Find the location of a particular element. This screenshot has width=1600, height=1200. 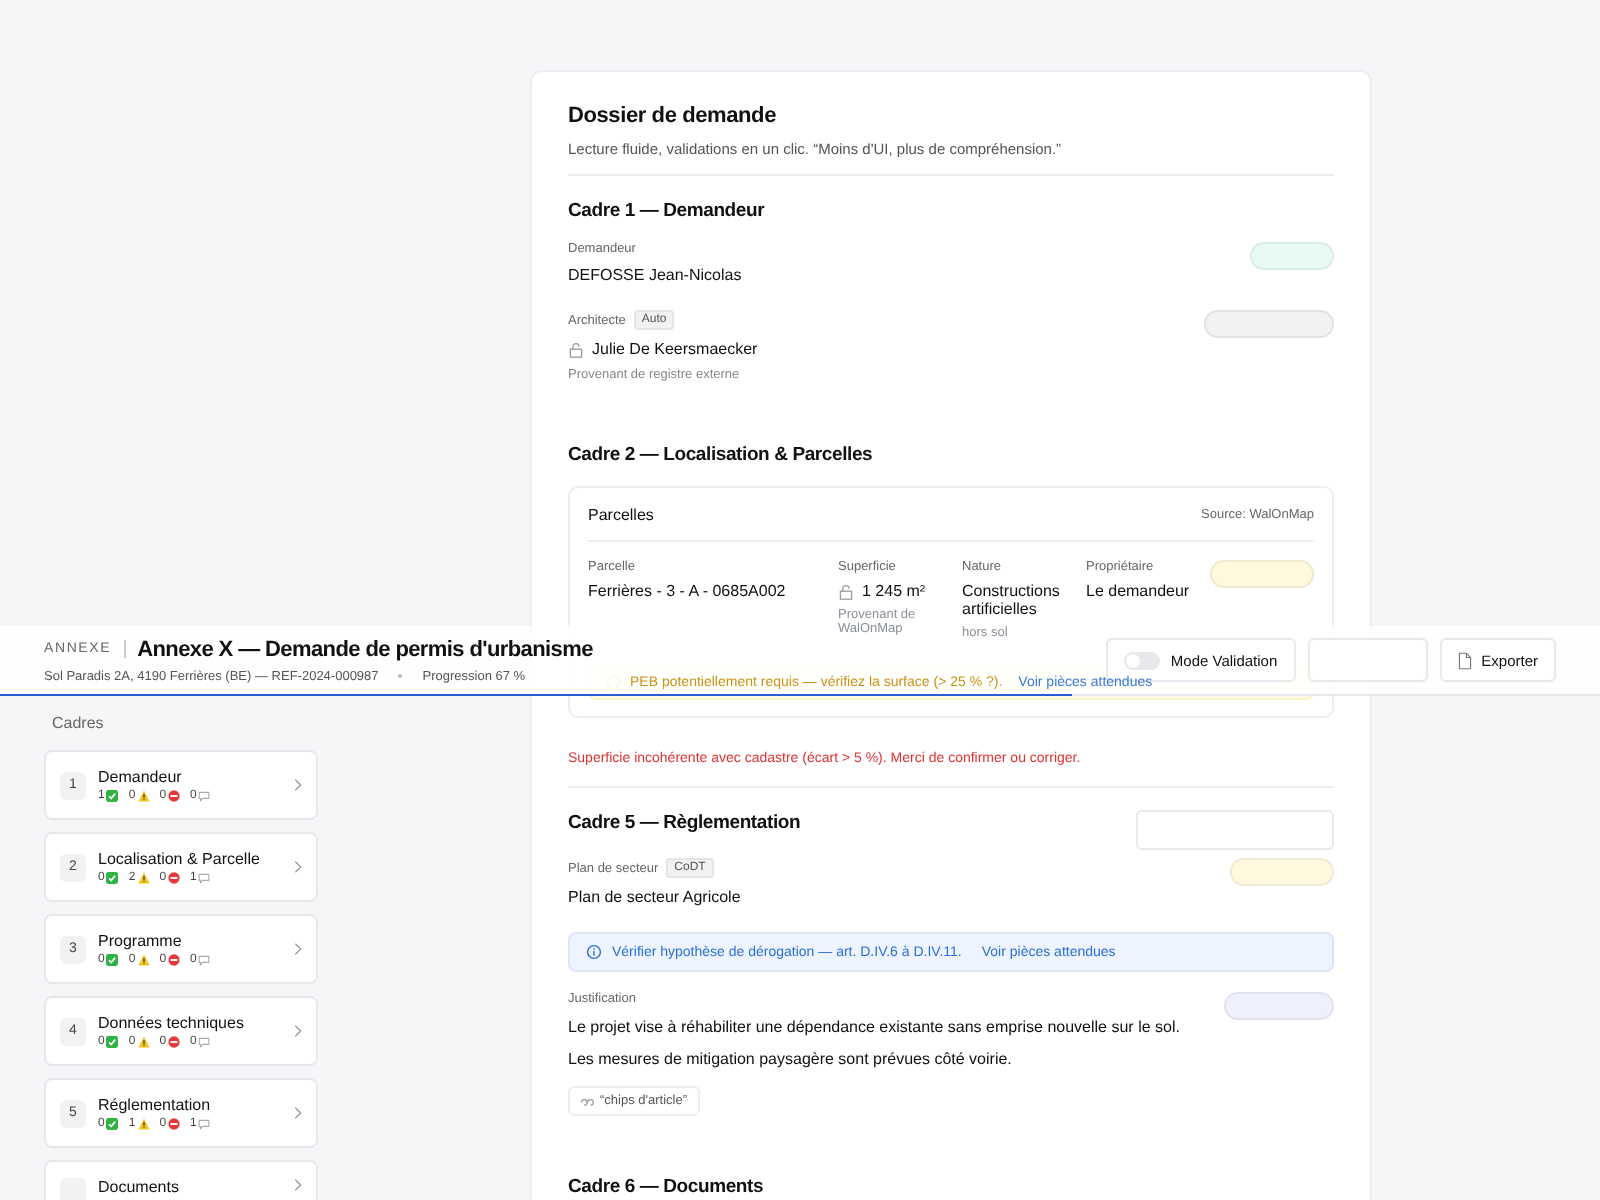

section-title: Données techniques is located at coordinates (171, 1023).